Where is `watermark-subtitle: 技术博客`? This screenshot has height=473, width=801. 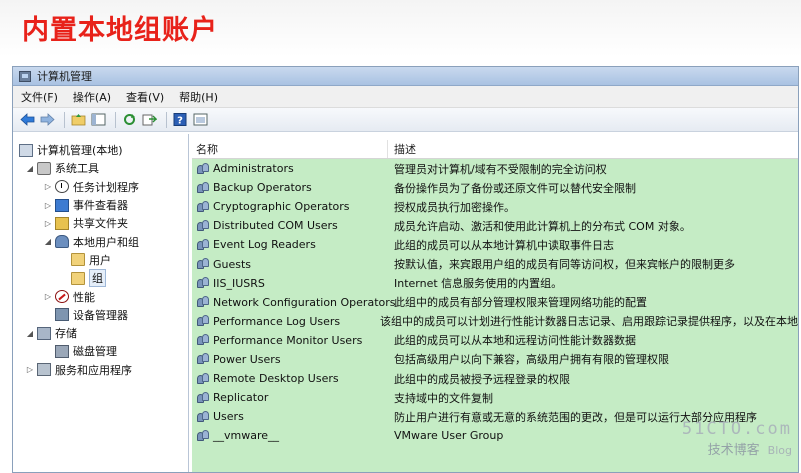 watermark-subtitle: 技术博客 is located at coordinates (733, 450).